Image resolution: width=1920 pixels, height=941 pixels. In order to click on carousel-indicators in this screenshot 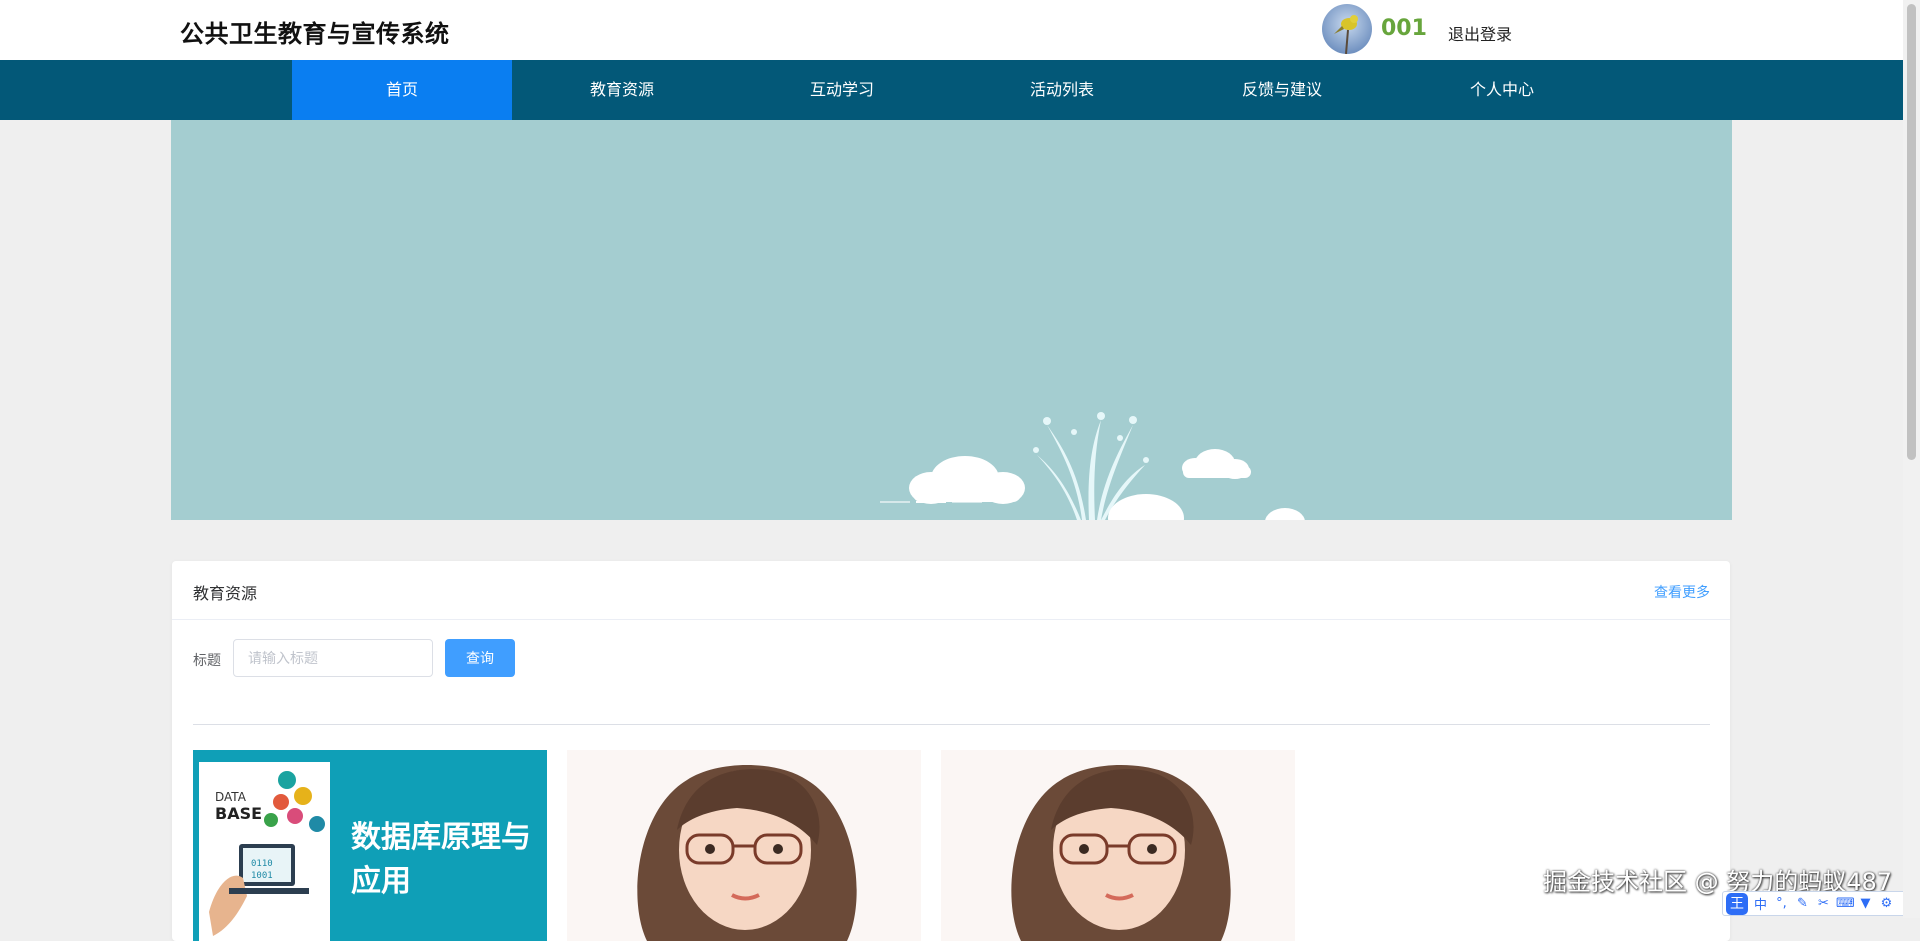, I will do `click(931, 502)`.